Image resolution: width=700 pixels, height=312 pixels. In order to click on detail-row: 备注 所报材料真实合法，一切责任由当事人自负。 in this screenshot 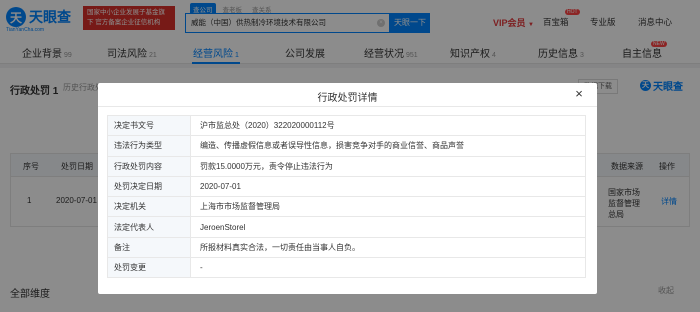, I will do `click(346, 247)`.